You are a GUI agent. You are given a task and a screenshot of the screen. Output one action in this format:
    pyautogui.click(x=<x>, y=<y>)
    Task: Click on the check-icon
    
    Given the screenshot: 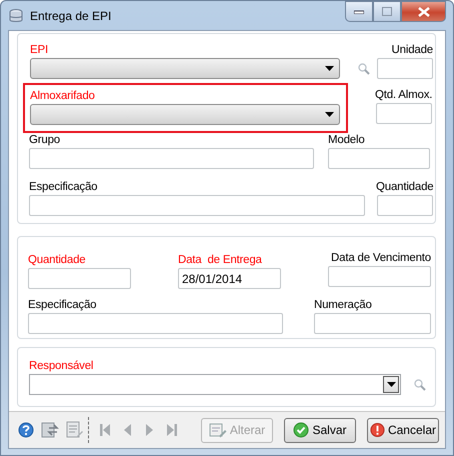 What is the action you would take?
    pyautogui.click(x=301, y=430)
    